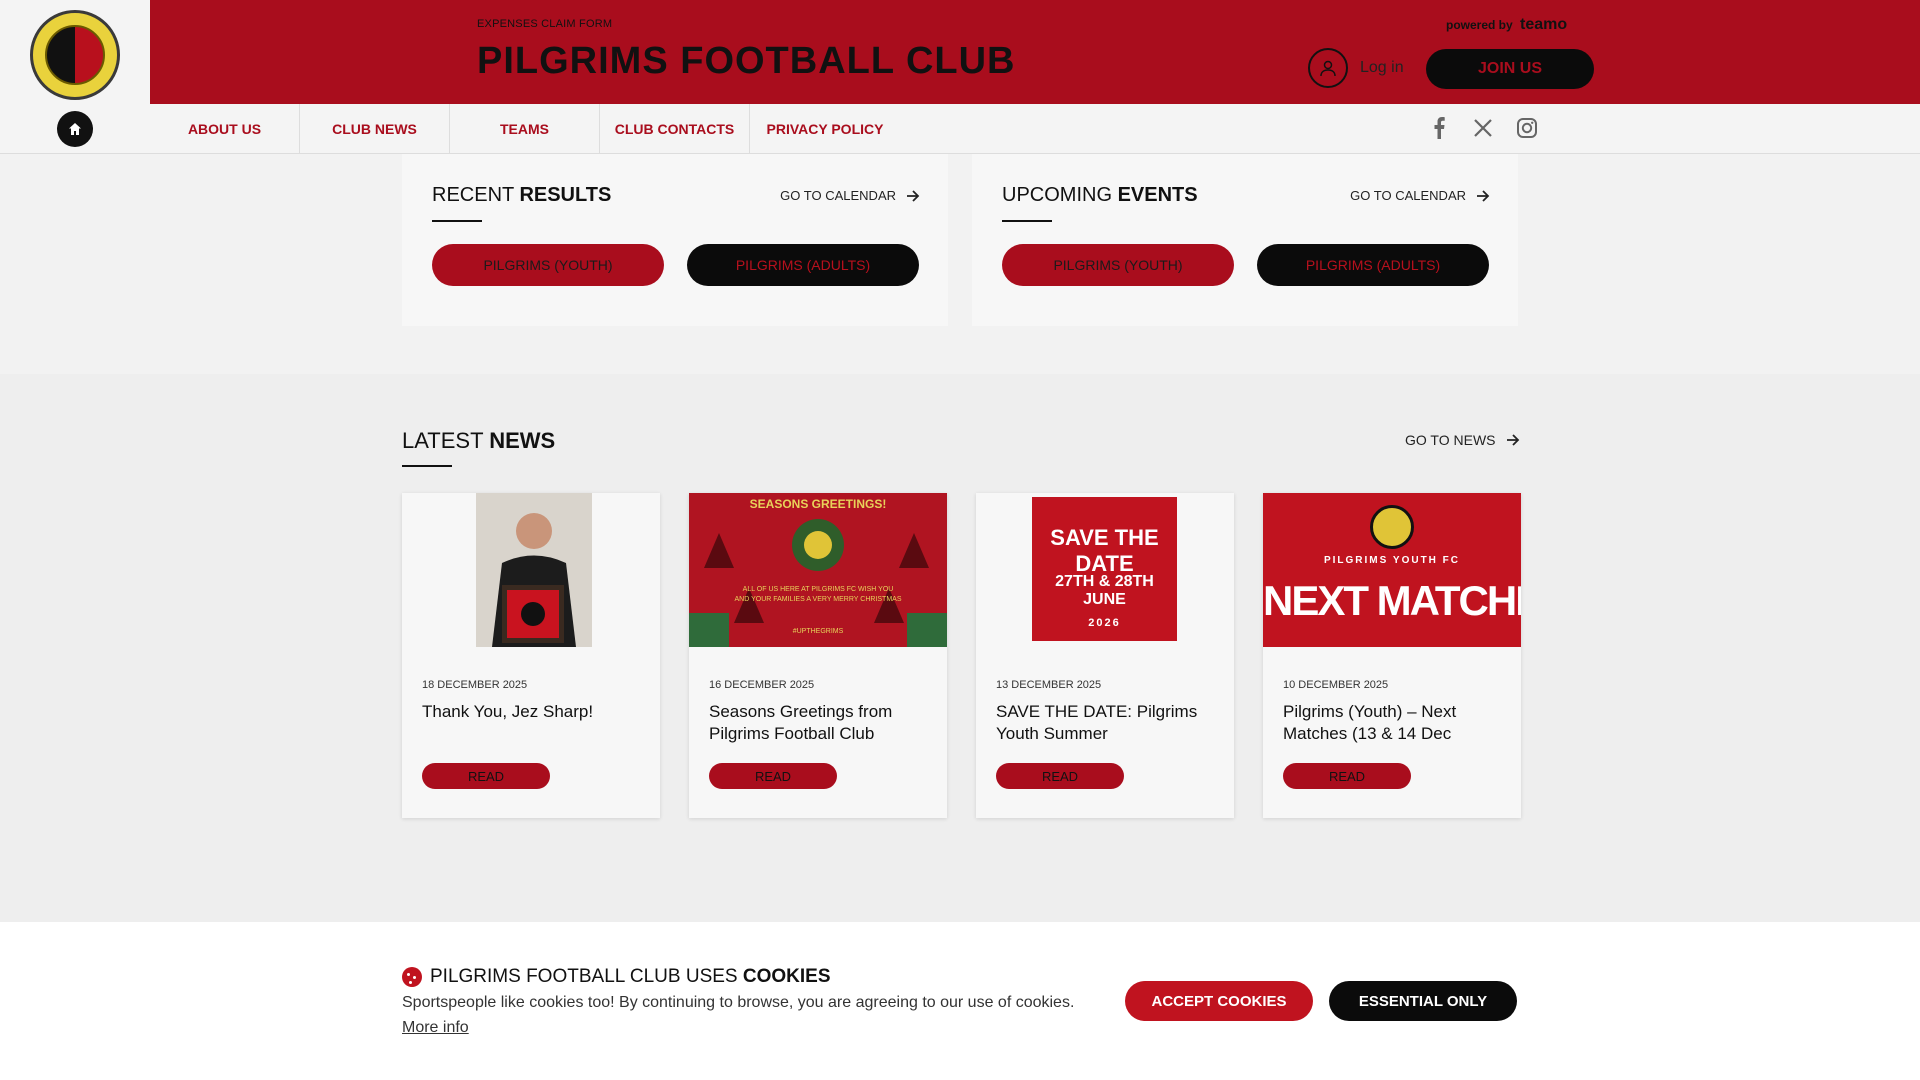 The image size is (1920, 1080). I want to click on cookie-icon, so click(412, 977).